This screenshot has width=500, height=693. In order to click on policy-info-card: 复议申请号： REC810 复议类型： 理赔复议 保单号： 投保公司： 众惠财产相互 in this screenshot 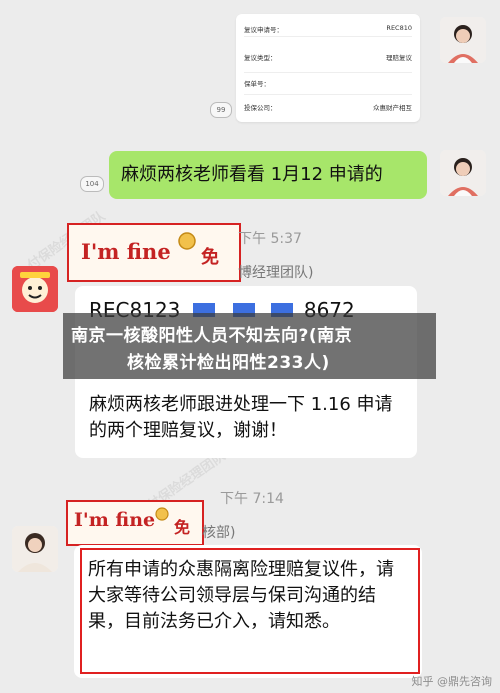, I will do `click(328, 68)`.